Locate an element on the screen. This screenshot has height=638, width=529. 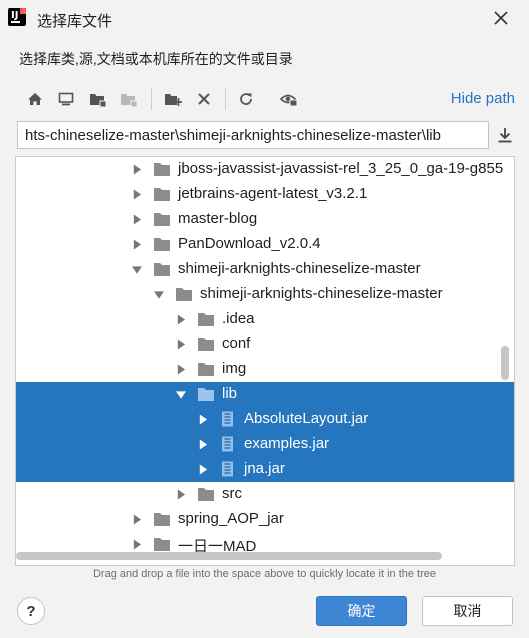
tree-row-jar: examples.jar is located at coordinates (265, 444).